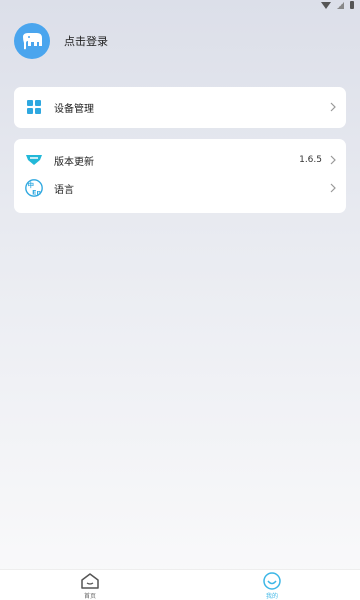 The image size is (360, 600). I want to click on tab-mine-label: 我的, so click(271, 596).